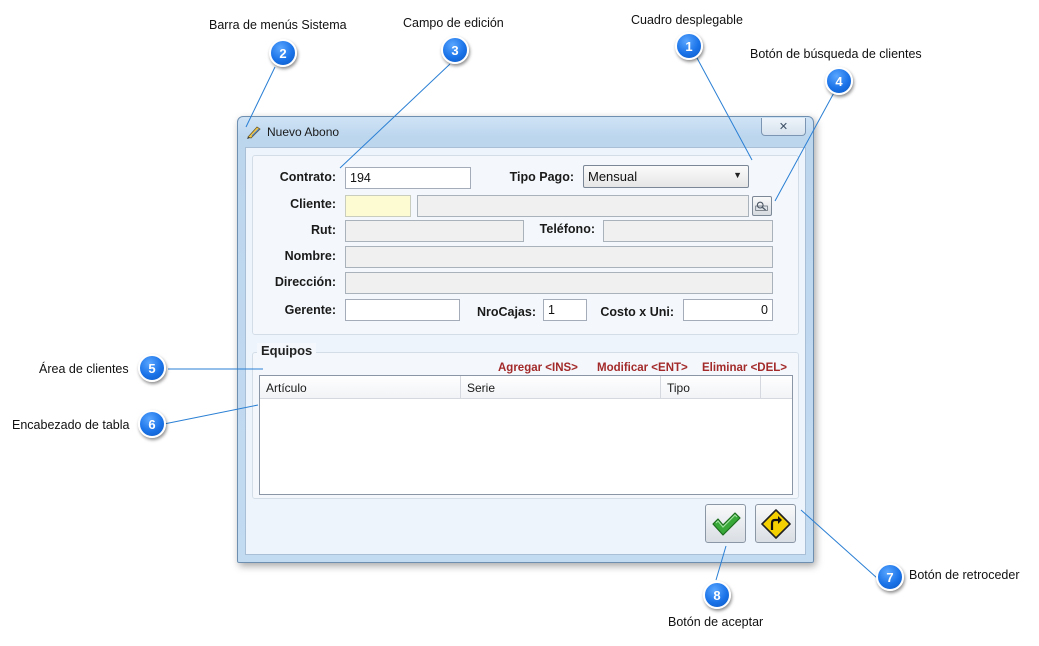  Describe the element at coordinates (455, 50) in the screenshot. I see `callout-badge-3: 3` at that location.